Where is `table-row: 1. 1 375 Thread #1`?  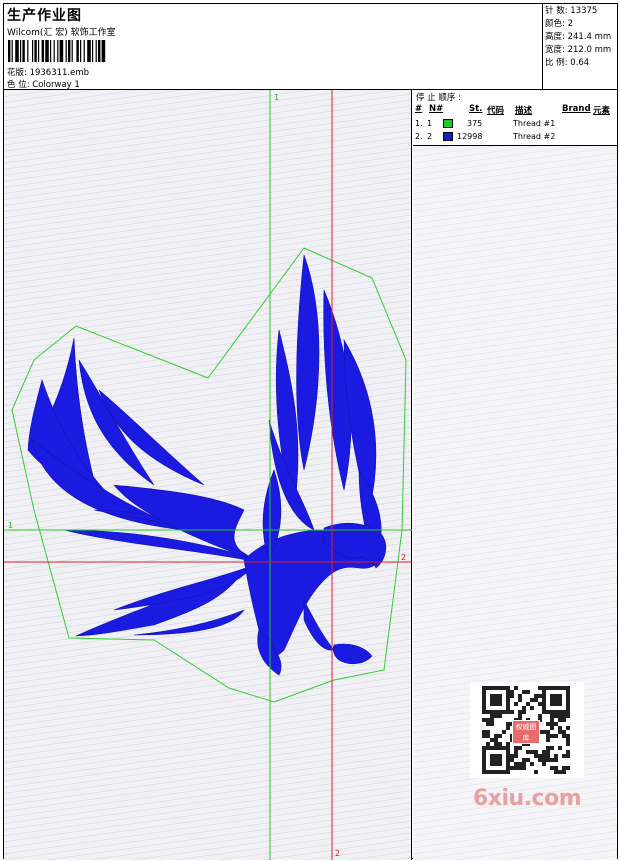
table-row: 1. 1 375 Thread #1 is located at coordinates (515, 124).